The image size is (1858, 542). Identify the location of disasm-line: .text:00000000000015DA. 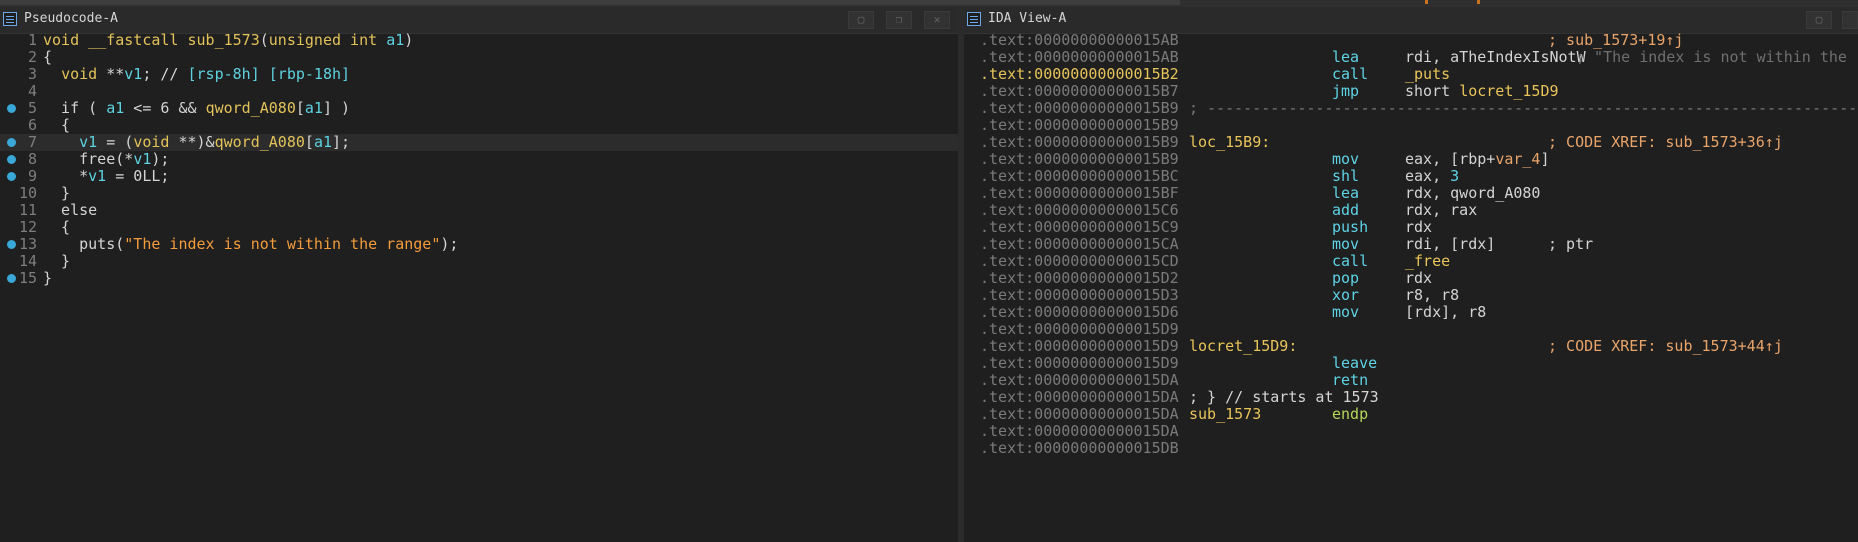
(1411, 431).